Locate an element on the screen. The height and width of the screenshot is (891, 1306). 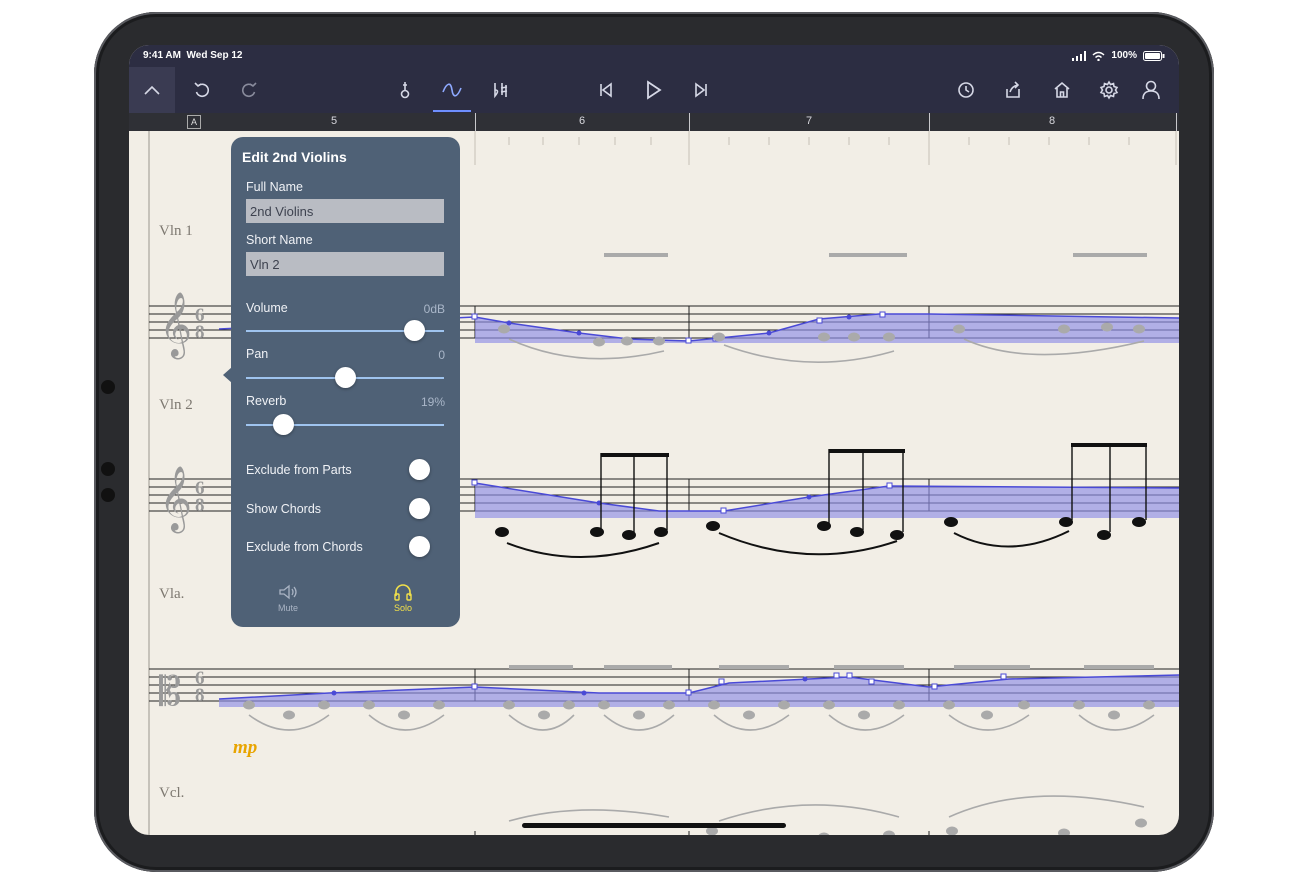
measure-number: 7 is located at coordinates (809, 121).